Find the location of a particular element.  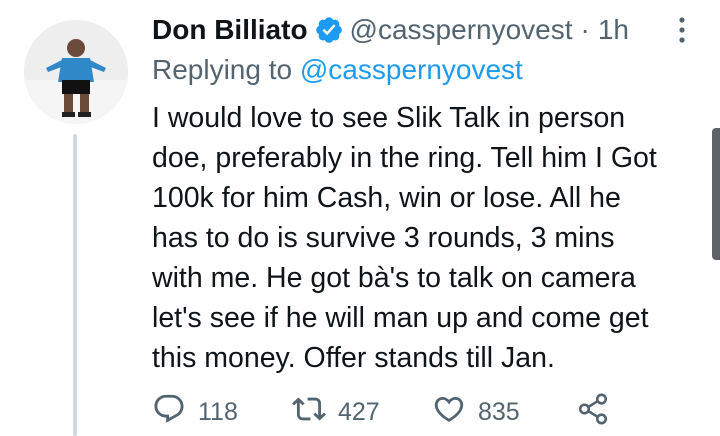

replying-prefix: Replying to is located at coordinates (222, 69).